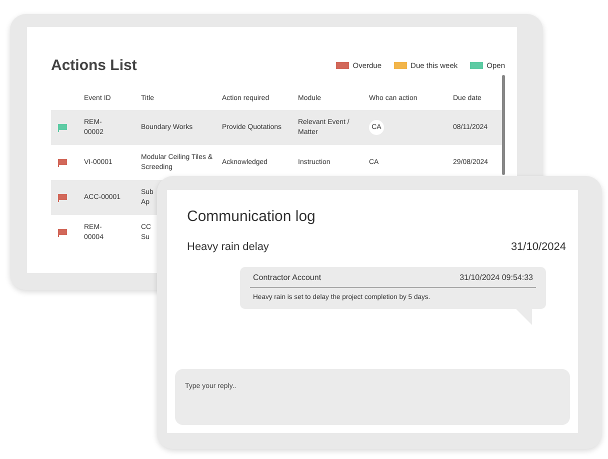 This screenshot has width=608, height=459. I want to click on message-timestamp: 31/10/2024 09:54:33, so click(496, 277).